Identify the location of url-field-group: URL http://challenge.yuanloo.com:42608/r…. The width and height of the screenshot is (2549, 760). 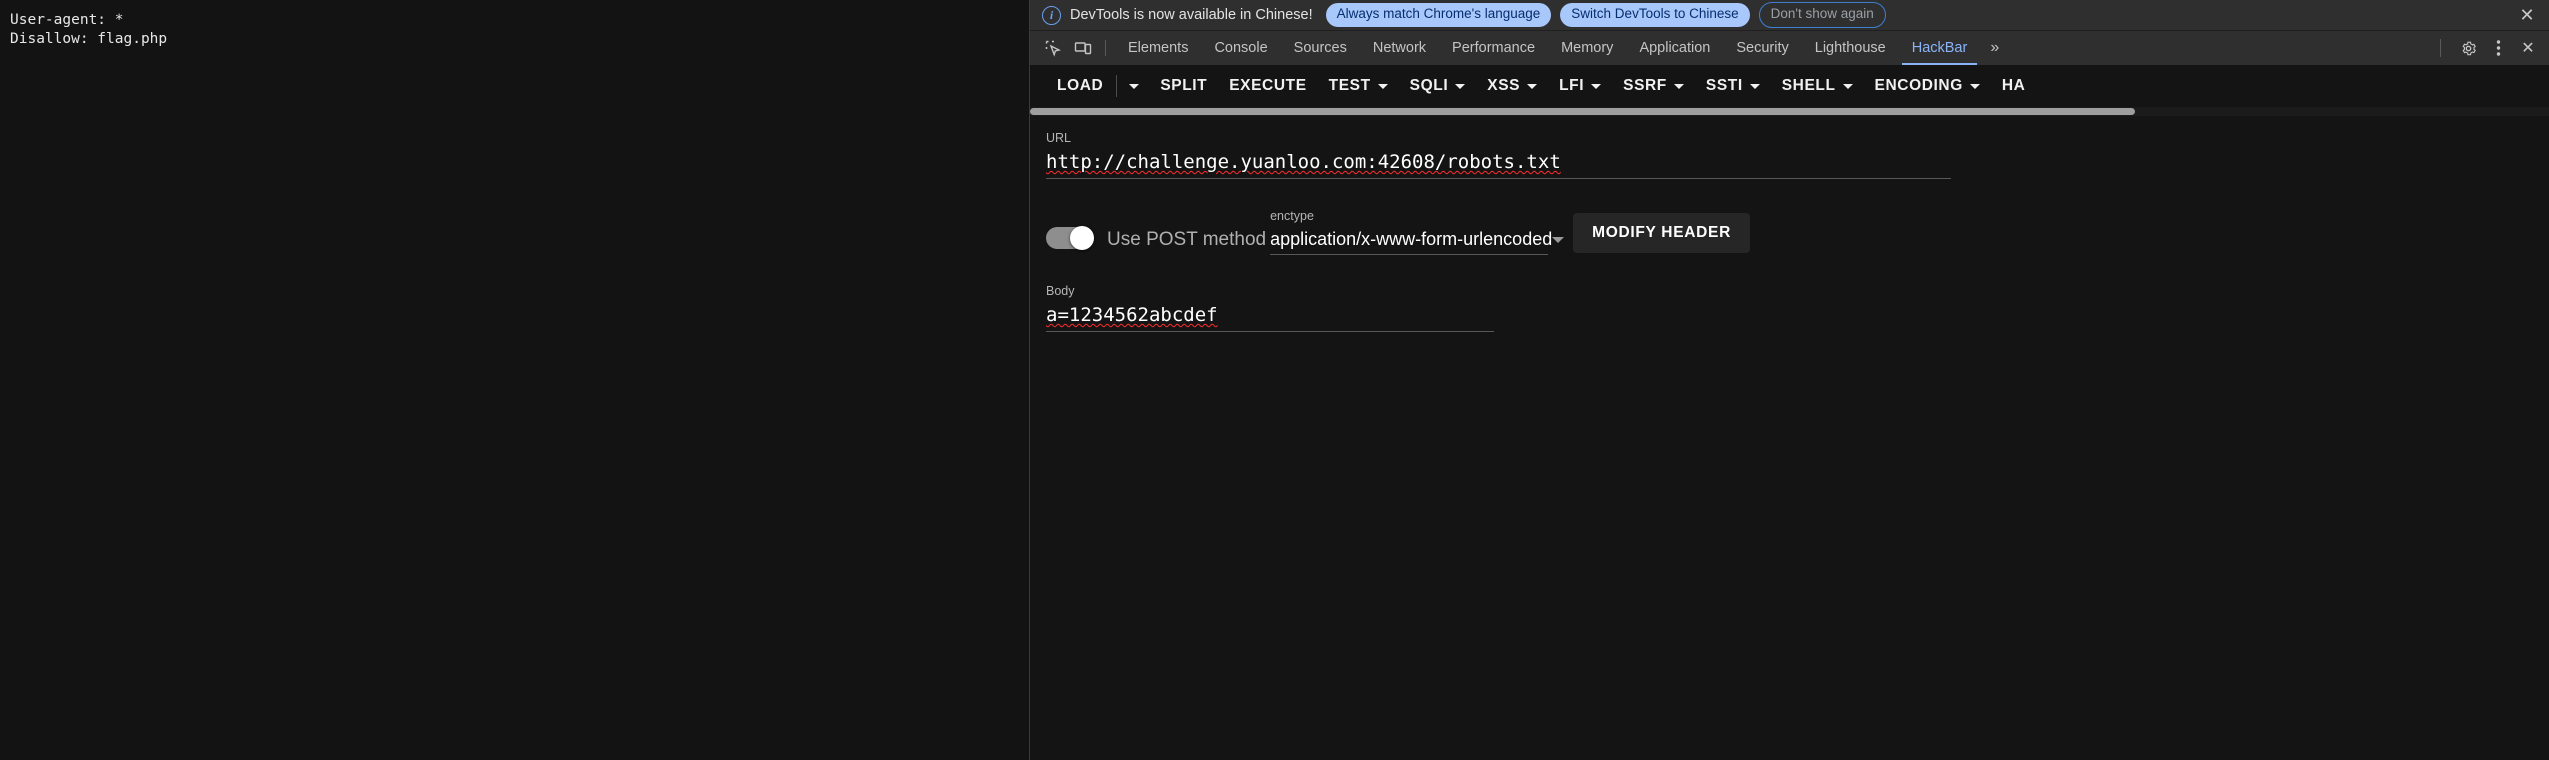
(1498, 154).